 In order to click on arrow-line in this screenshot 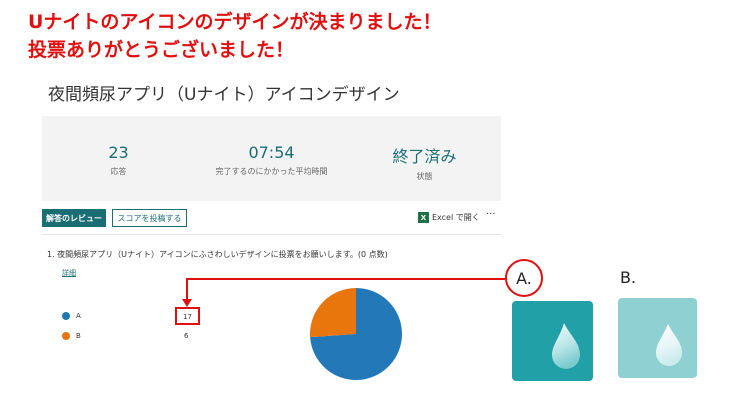, I will do `click(345, 289)`.